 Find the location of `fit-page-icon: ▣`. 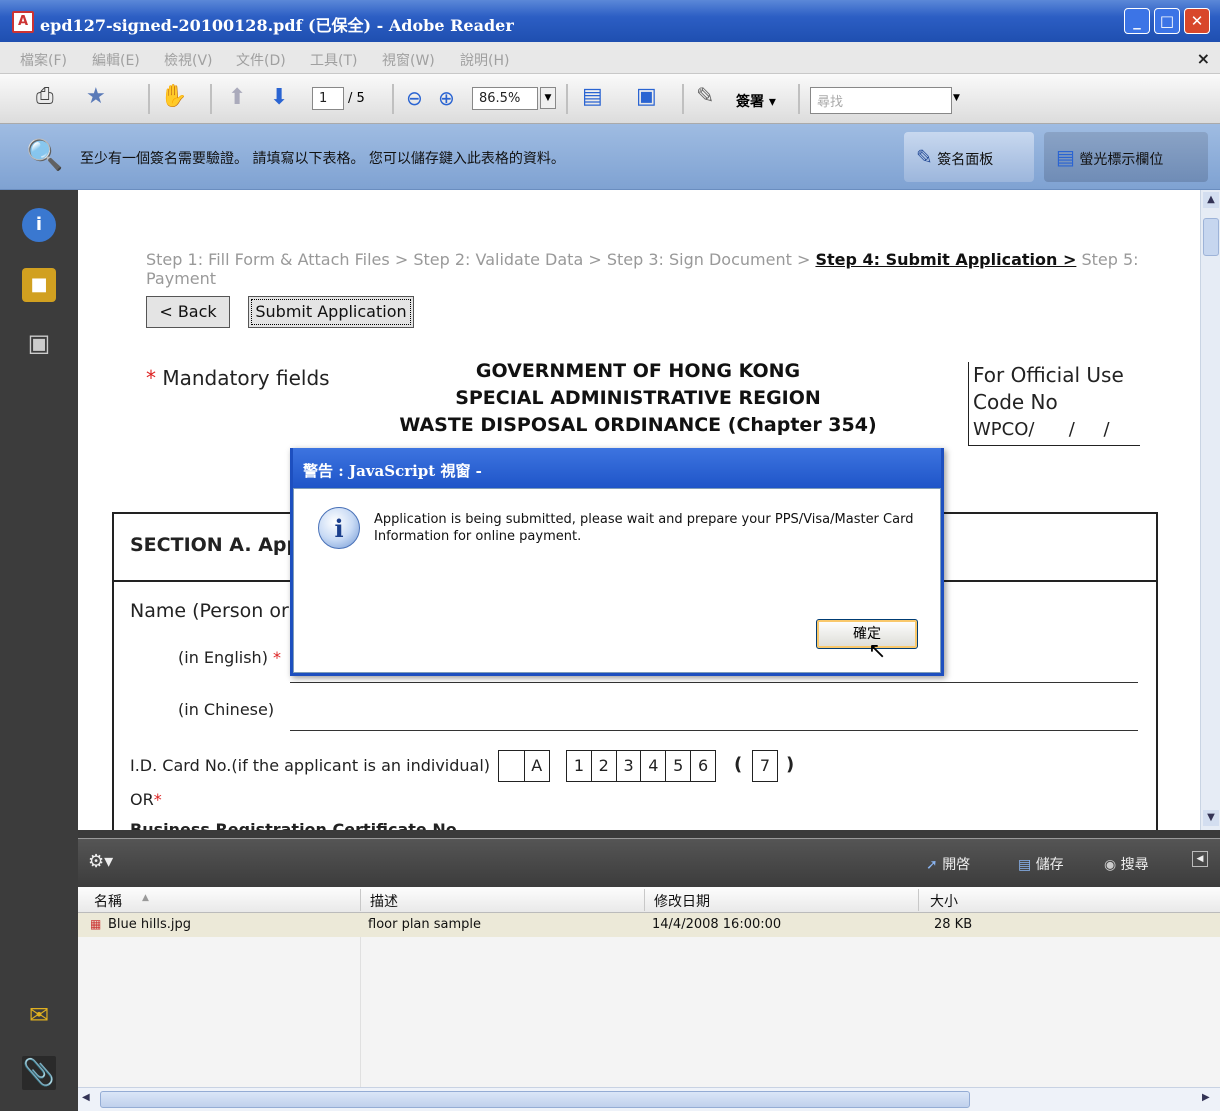

fit-page-icon: ▣ is located at coordinates (646, 97).